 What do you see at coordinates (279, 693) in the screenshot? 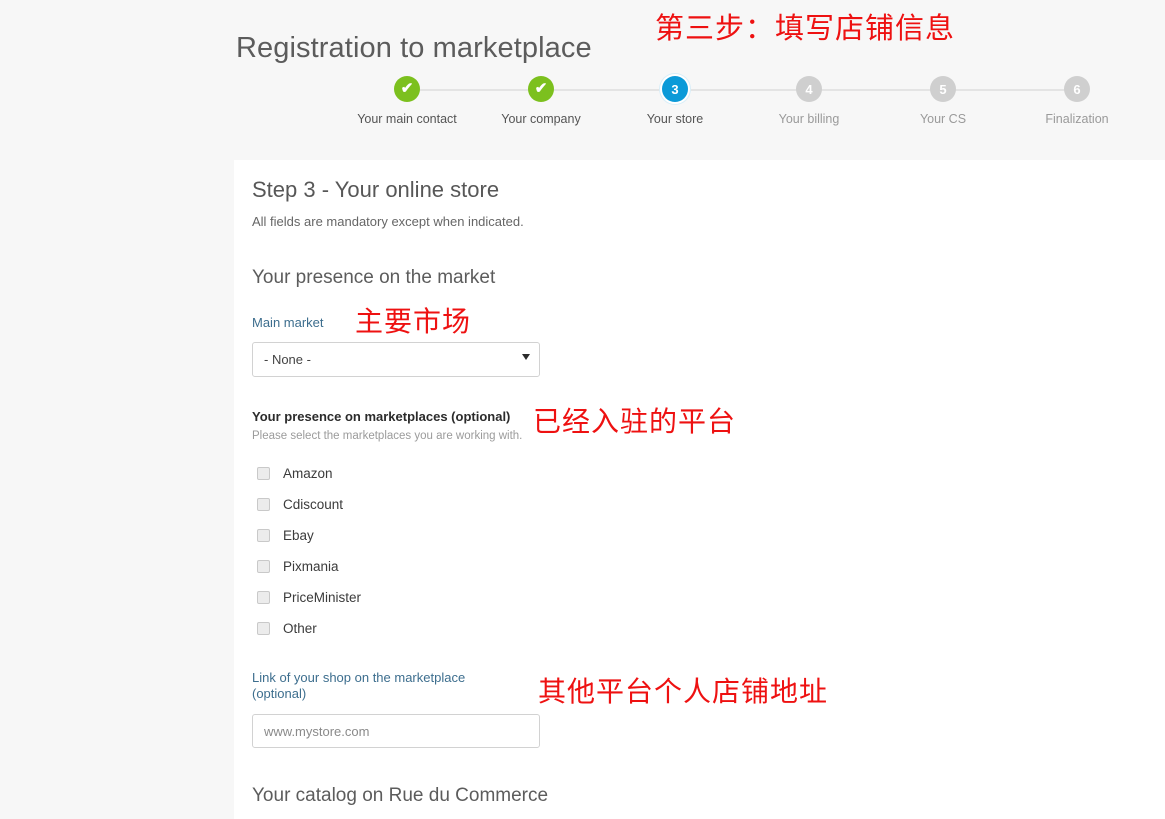
I see `shop-link-label-line2: (optional)` at bounding box center [279, 693].